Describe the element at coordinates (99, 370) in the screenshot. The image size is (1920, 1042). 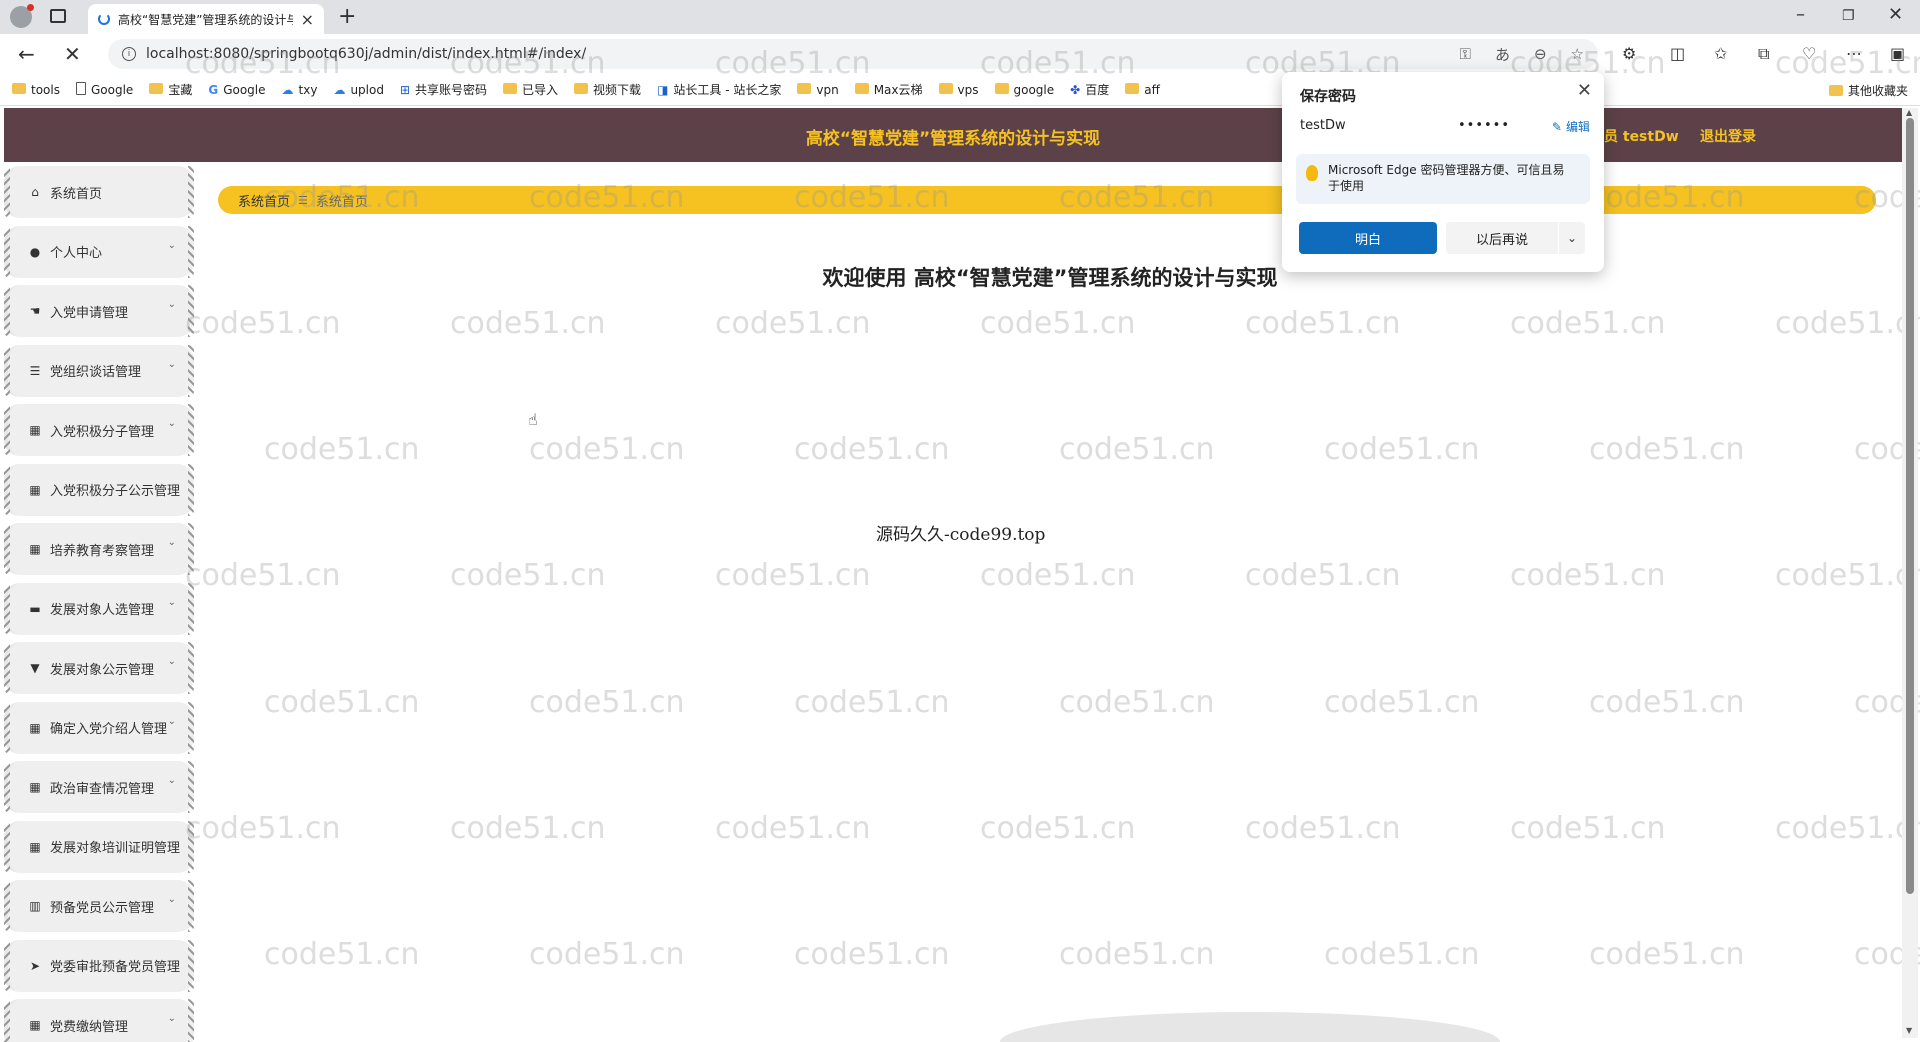
I see `sidebar-item: ☰ 党组织谈话管理 ⌄` at that location.